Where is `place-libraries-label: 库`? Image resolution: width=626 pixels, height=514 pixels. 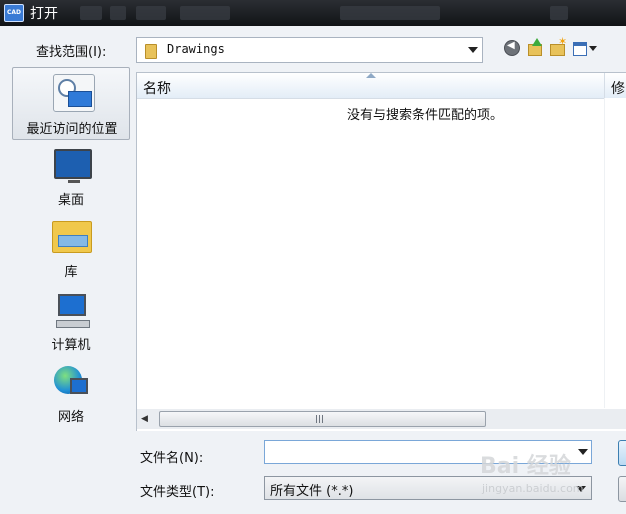 place-libraries-label: 库 is located at coordinates (71, 272).